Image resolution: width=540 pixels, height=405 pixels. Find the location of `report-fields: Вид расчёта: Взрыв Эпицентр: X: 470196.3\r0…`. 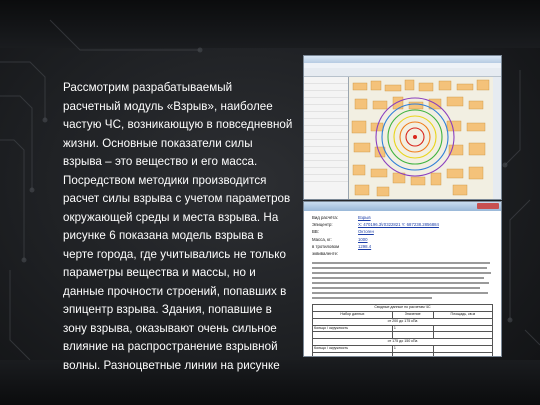

report-fields: Вид расчёта: Взрыв Эпицентр: X: 470196.3\r0… is located at coordinates (402, 235).